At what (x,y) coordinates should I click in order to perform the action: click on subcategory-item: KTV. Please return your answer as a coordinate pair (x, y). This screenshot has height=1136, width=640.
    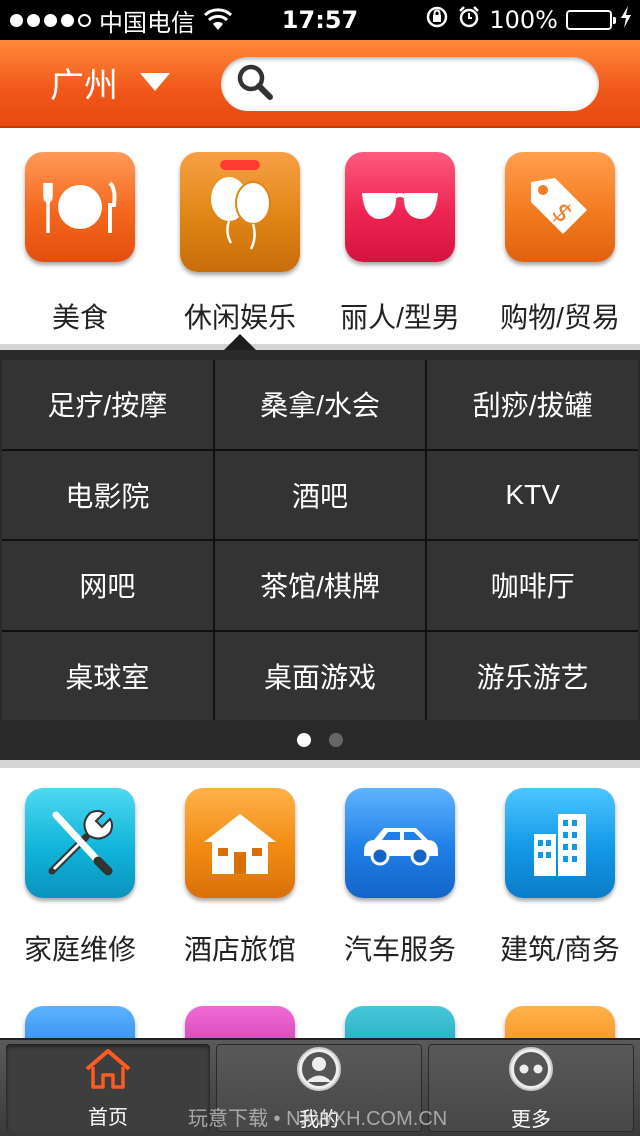
    Looking at the image, I should click on (532, 494).